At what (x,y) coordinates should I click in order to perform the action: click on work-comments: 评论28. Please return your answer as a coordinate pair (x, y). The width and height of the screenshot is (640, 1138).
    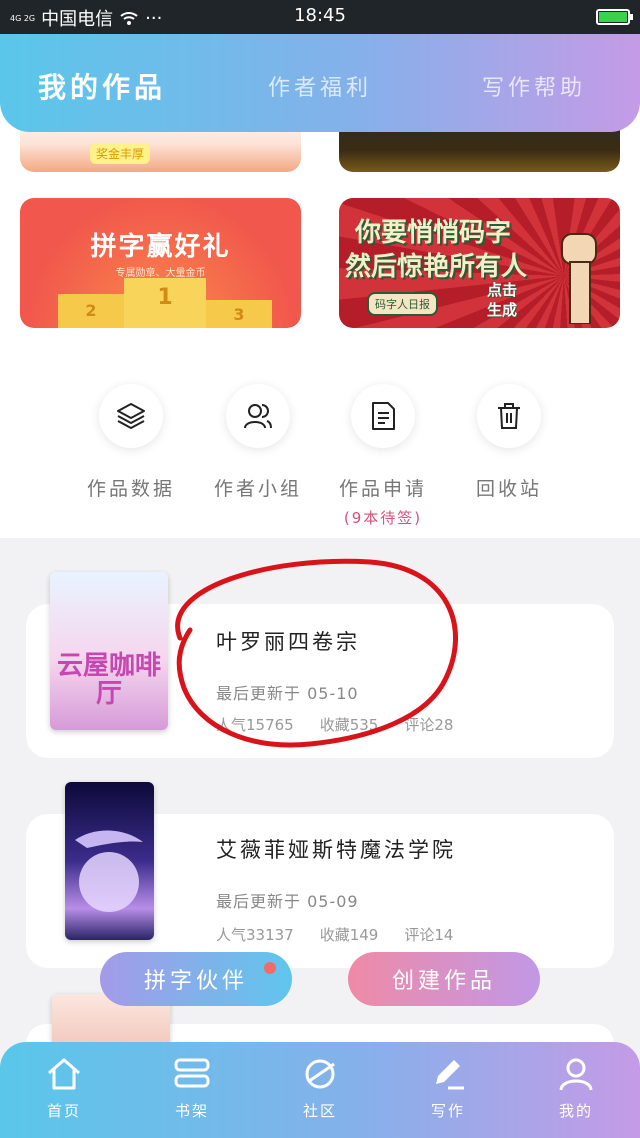
    Looking at the image, I should click on (429, 725).